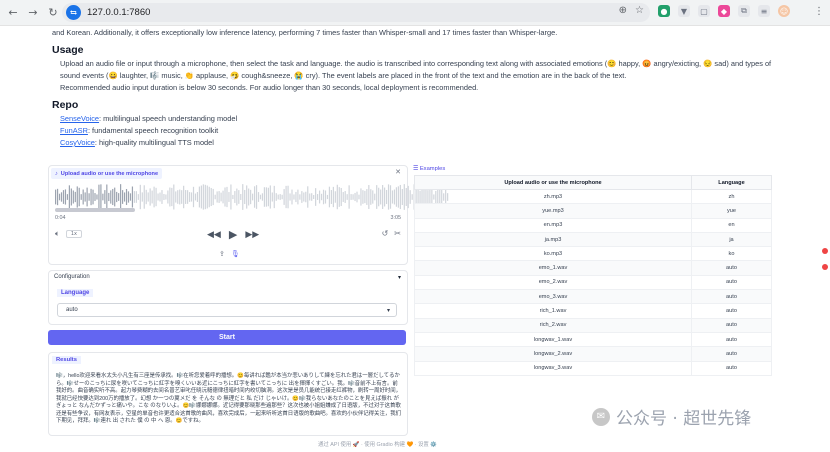  I want to click on configuration-title: Configuration, so click(72, 277).